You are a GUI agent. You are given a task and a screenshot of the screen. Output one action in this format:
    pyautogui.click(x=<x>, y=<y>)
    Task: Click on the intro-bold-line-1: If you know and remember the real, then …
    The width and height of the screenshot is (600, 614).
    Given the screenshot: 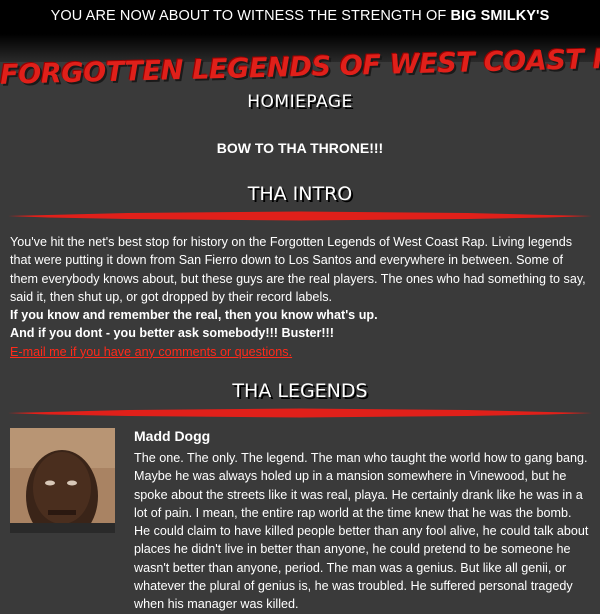 What is the action you would take?
    pyautogui.click(x=194, y=315)
    